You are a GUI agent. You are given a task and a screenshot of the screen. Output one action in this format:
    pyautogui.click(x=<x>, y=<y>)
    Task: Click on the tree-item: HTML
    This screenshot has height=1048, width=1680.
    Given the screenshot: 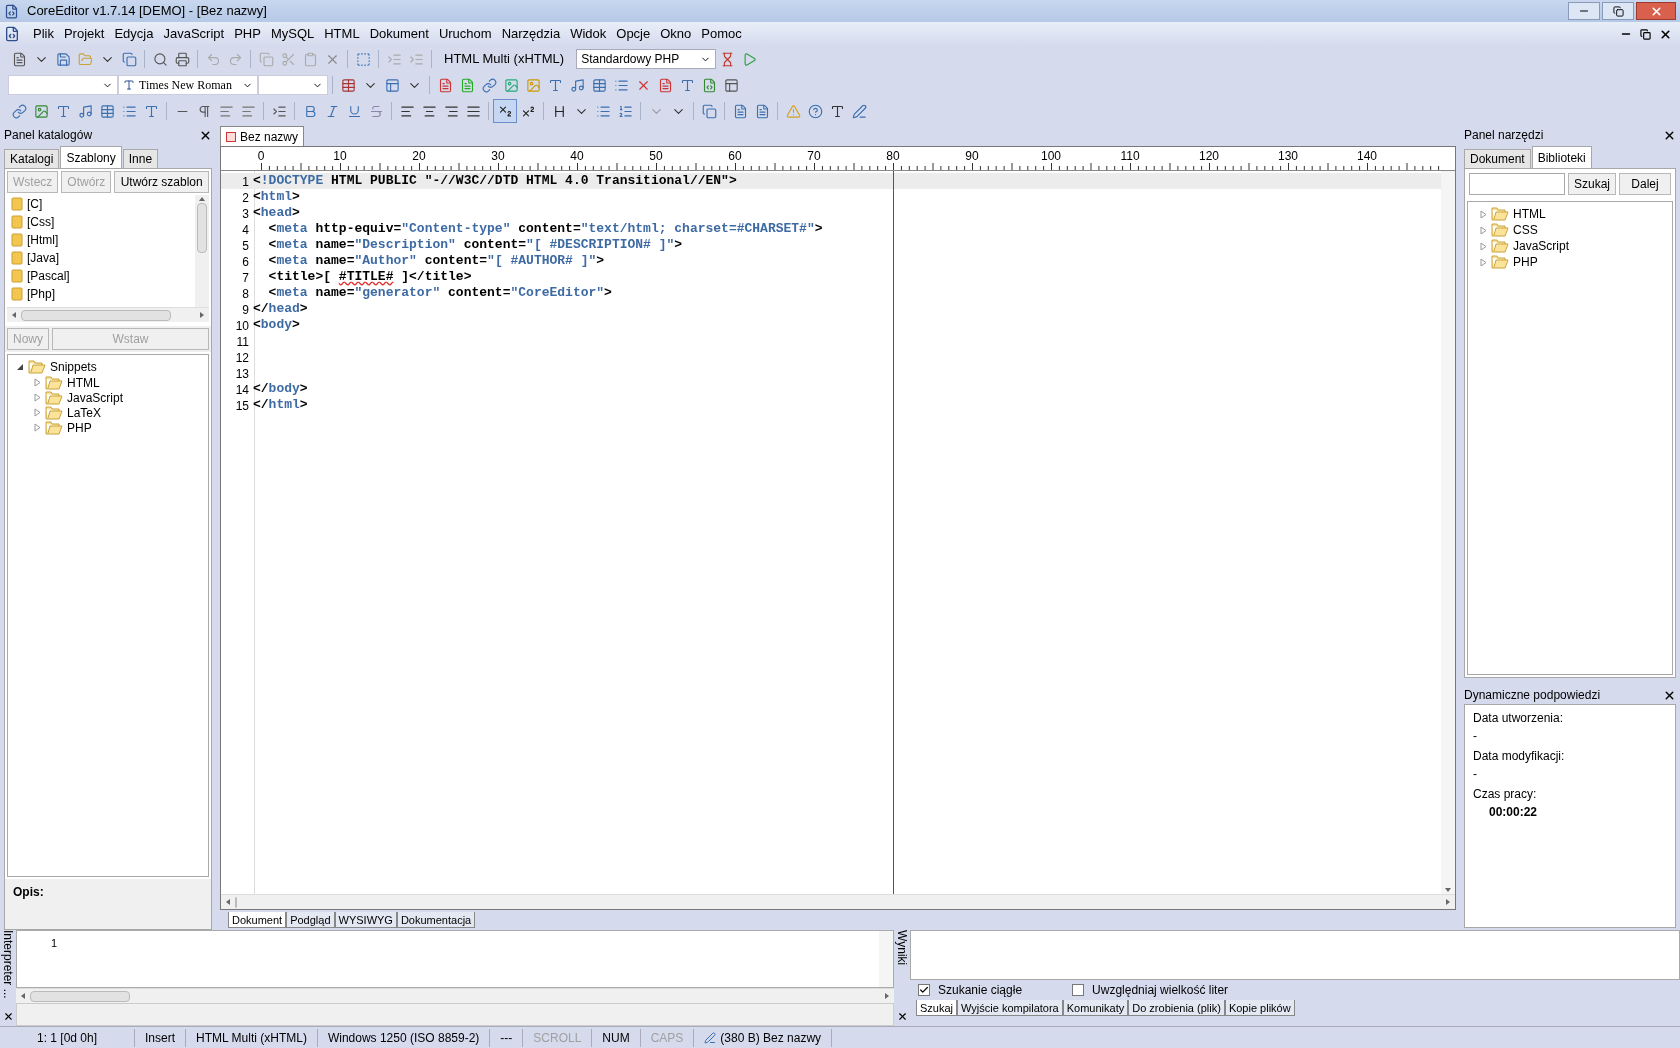 What is the action you would take?
    pyautogui.click(x=1529, y=214)
    